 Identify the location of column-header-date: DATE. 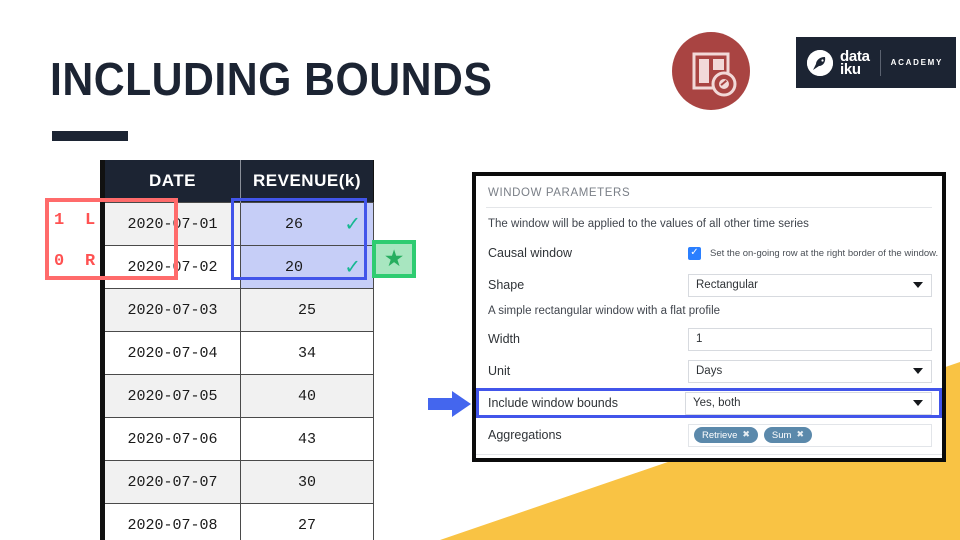
(171, 181).